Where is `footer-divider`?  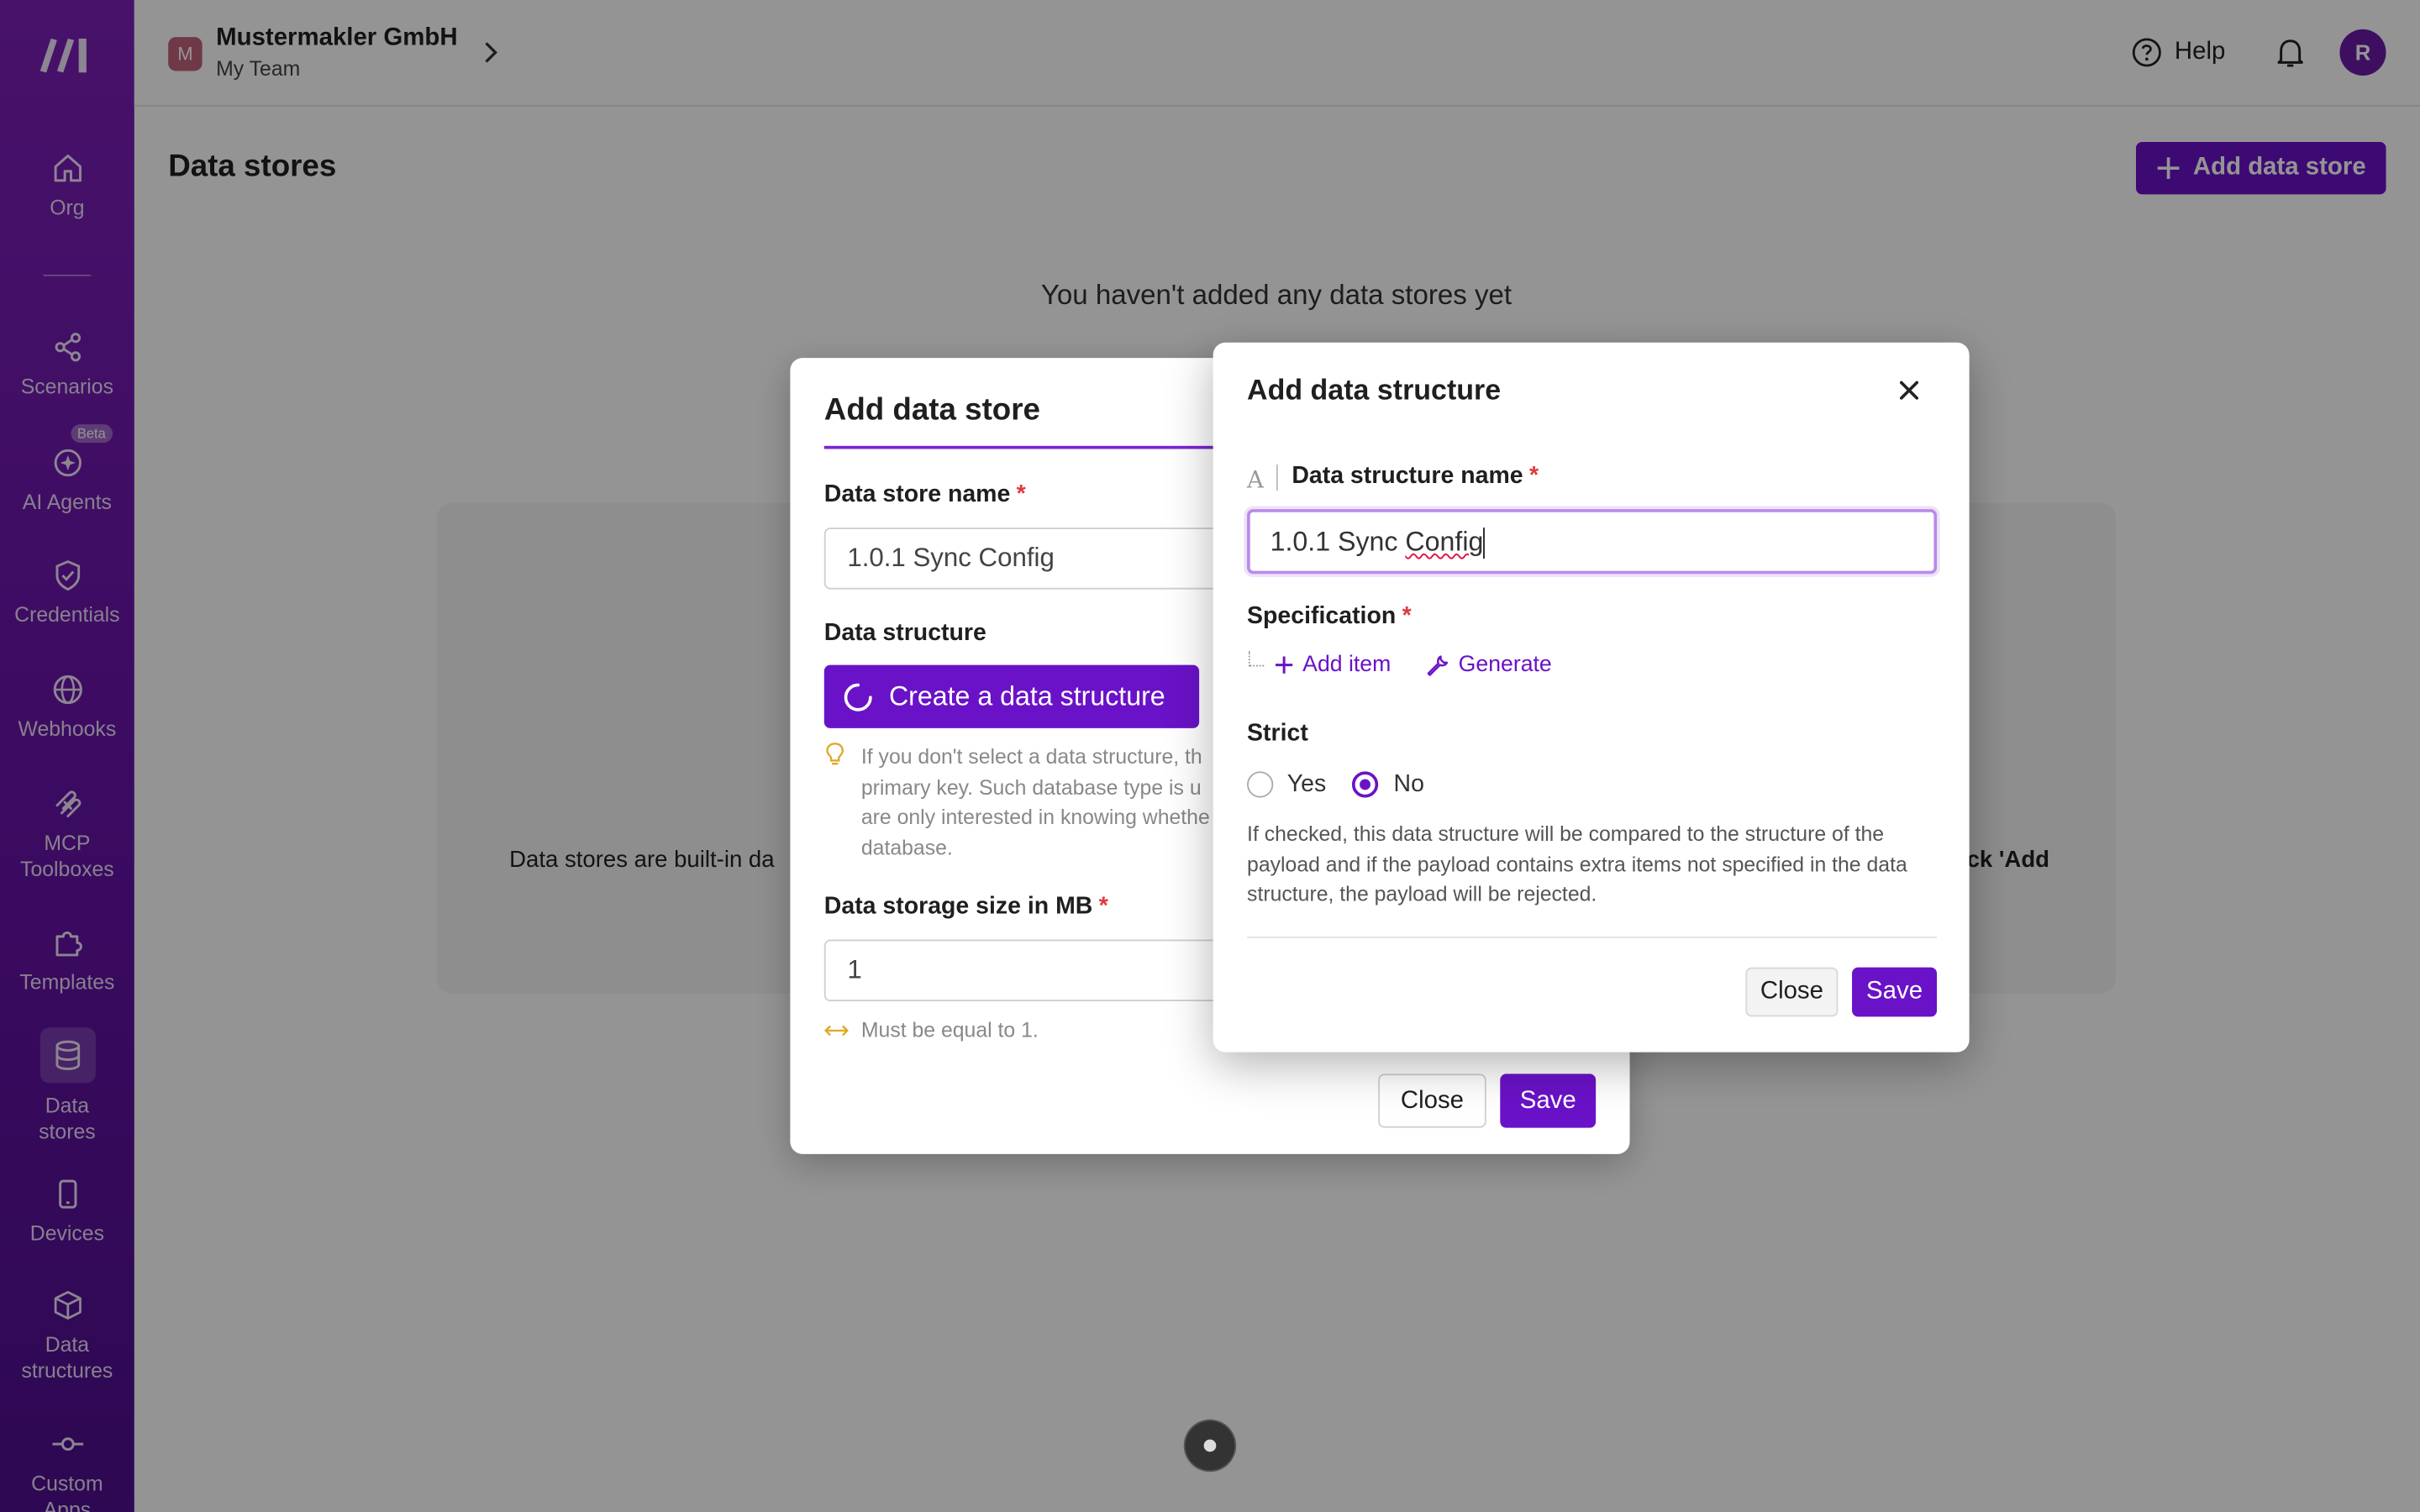
footer-divider is located at coordinates (1592, 937).